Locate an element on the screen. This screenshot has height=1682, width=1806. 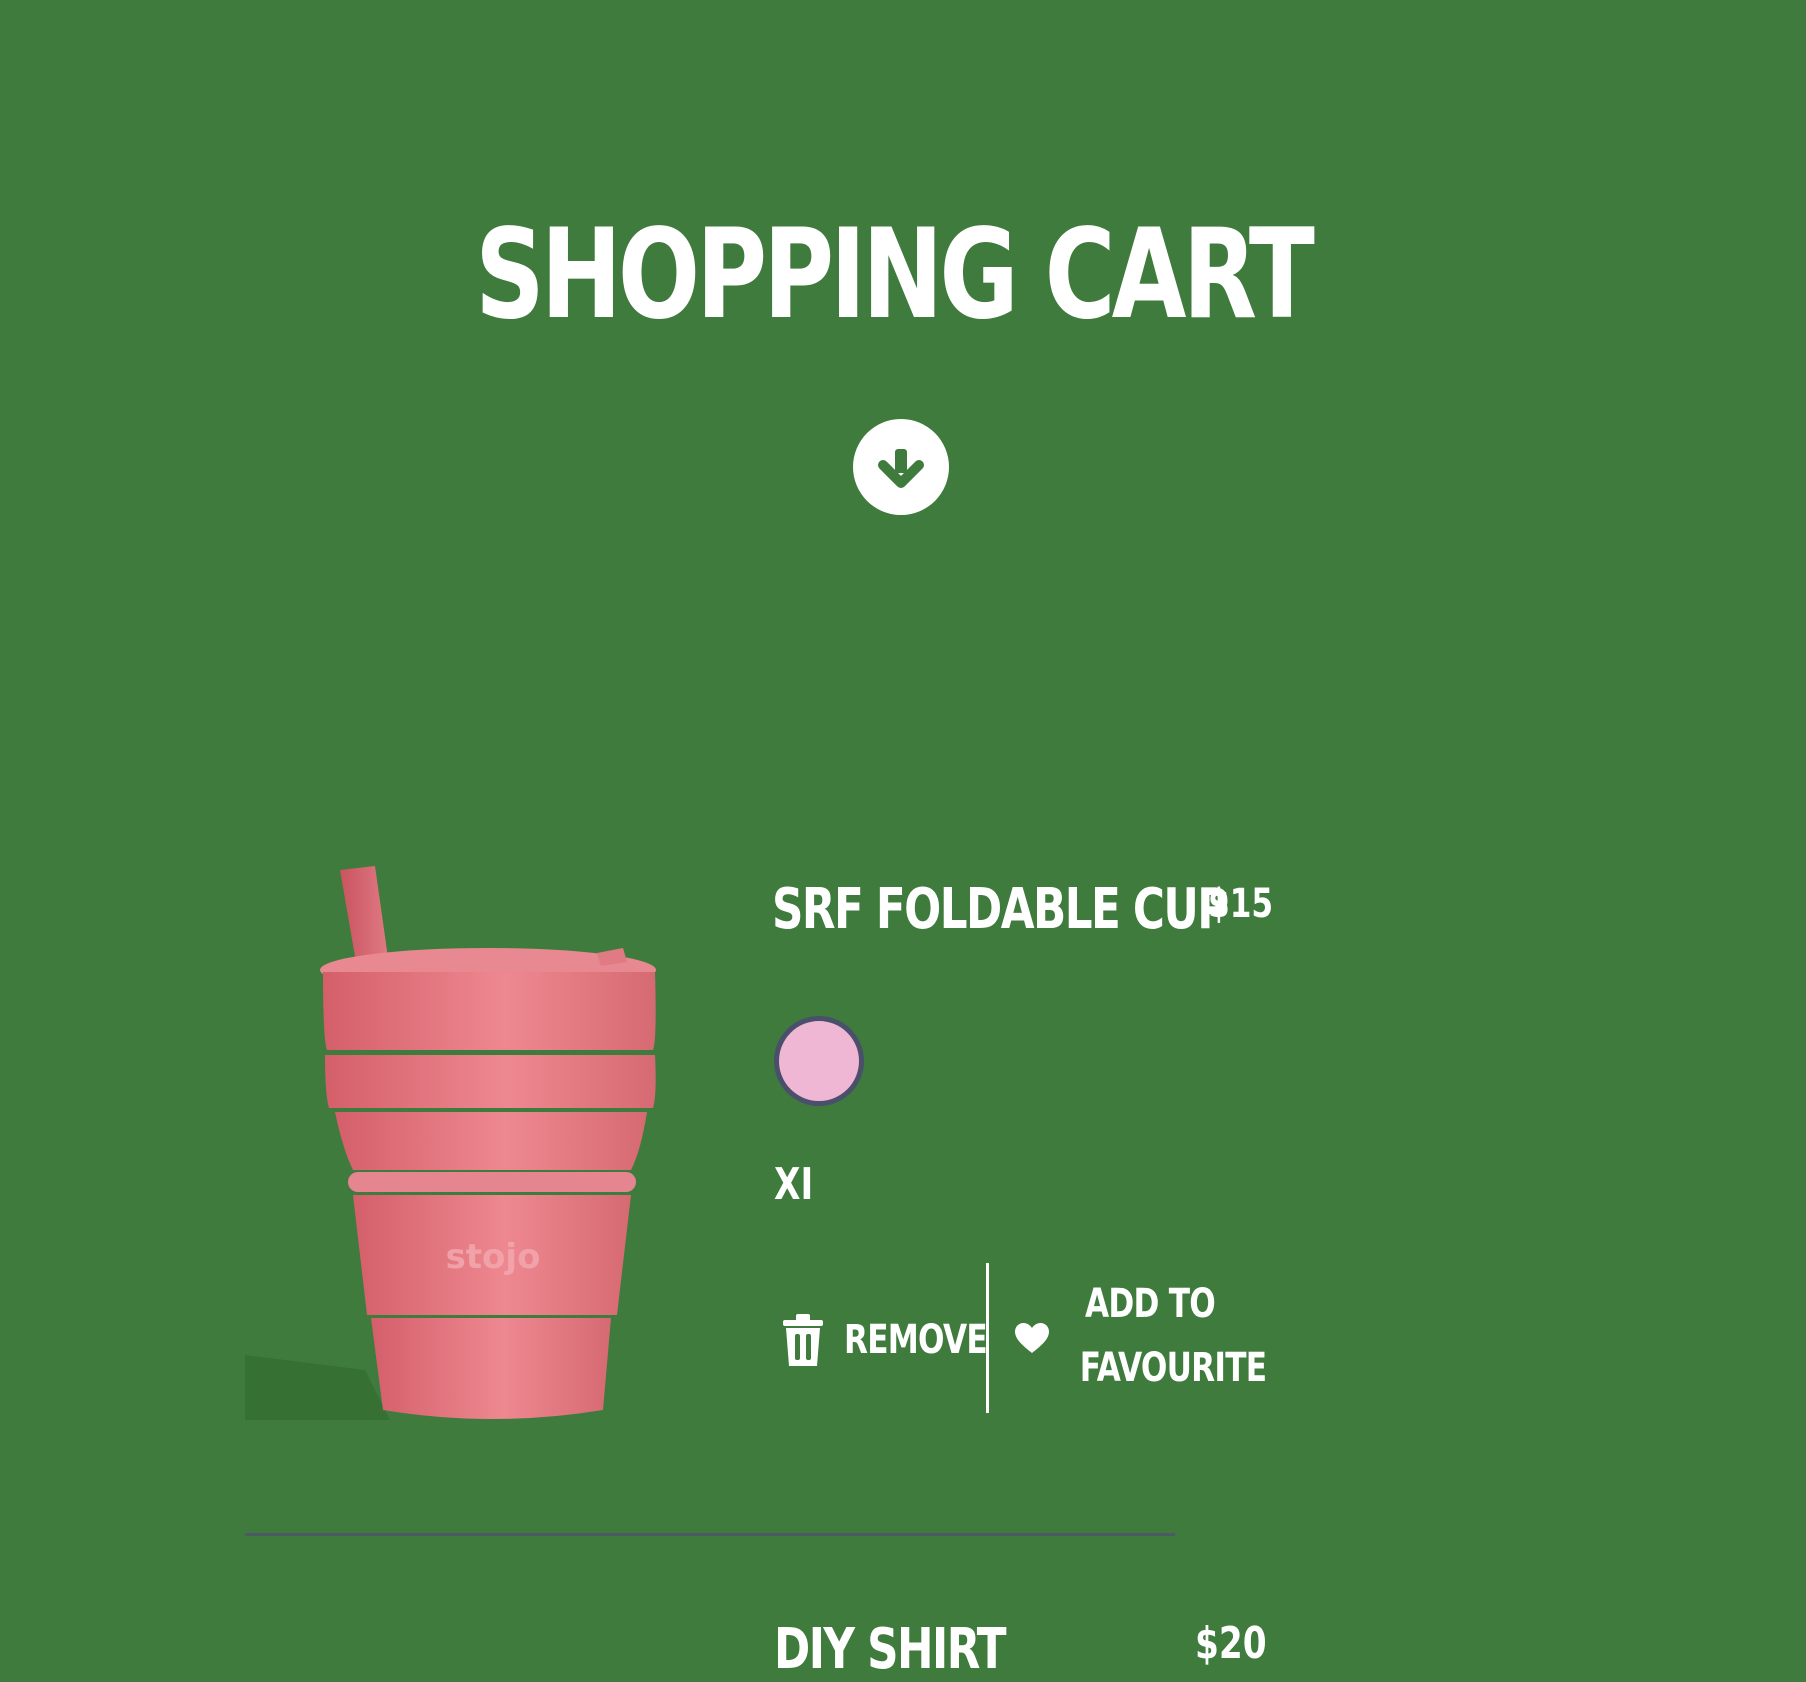
item-price: $15 is located at coordinates (1241, 904).